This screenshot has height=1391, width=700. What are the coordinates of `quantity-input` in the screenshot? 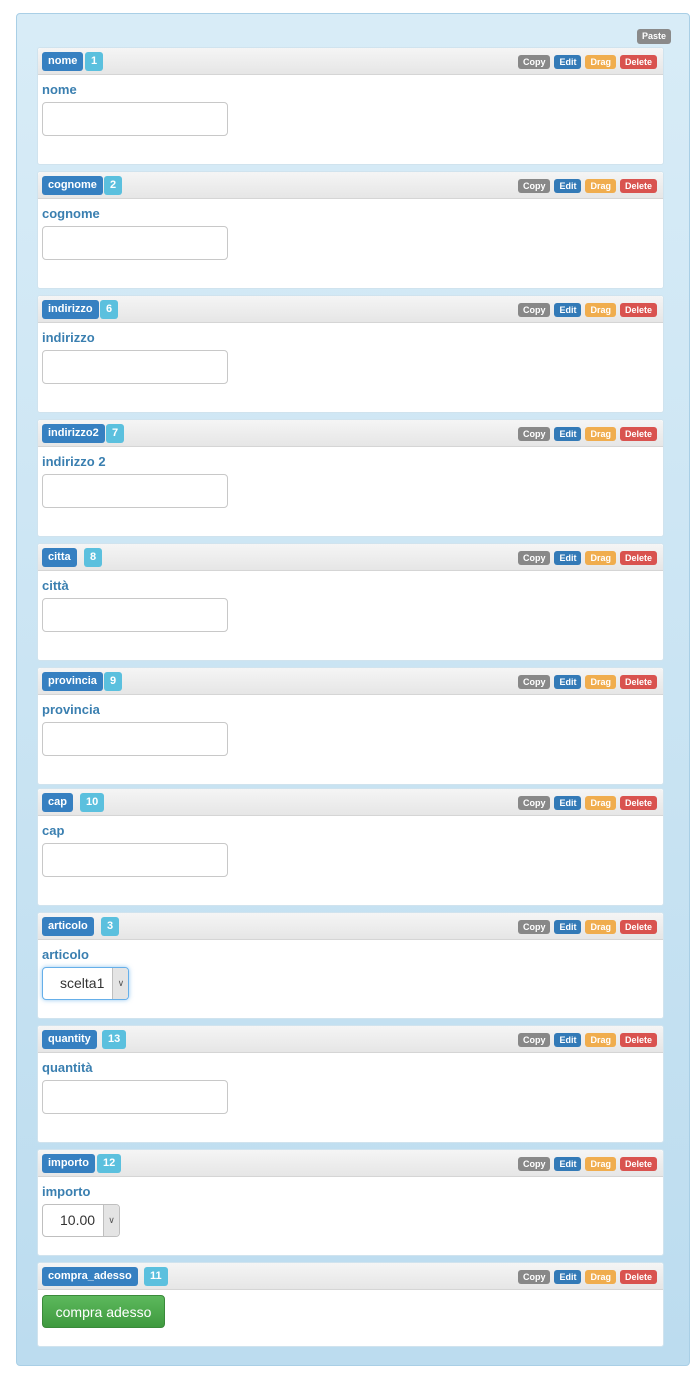 It's located at (135, 1097).